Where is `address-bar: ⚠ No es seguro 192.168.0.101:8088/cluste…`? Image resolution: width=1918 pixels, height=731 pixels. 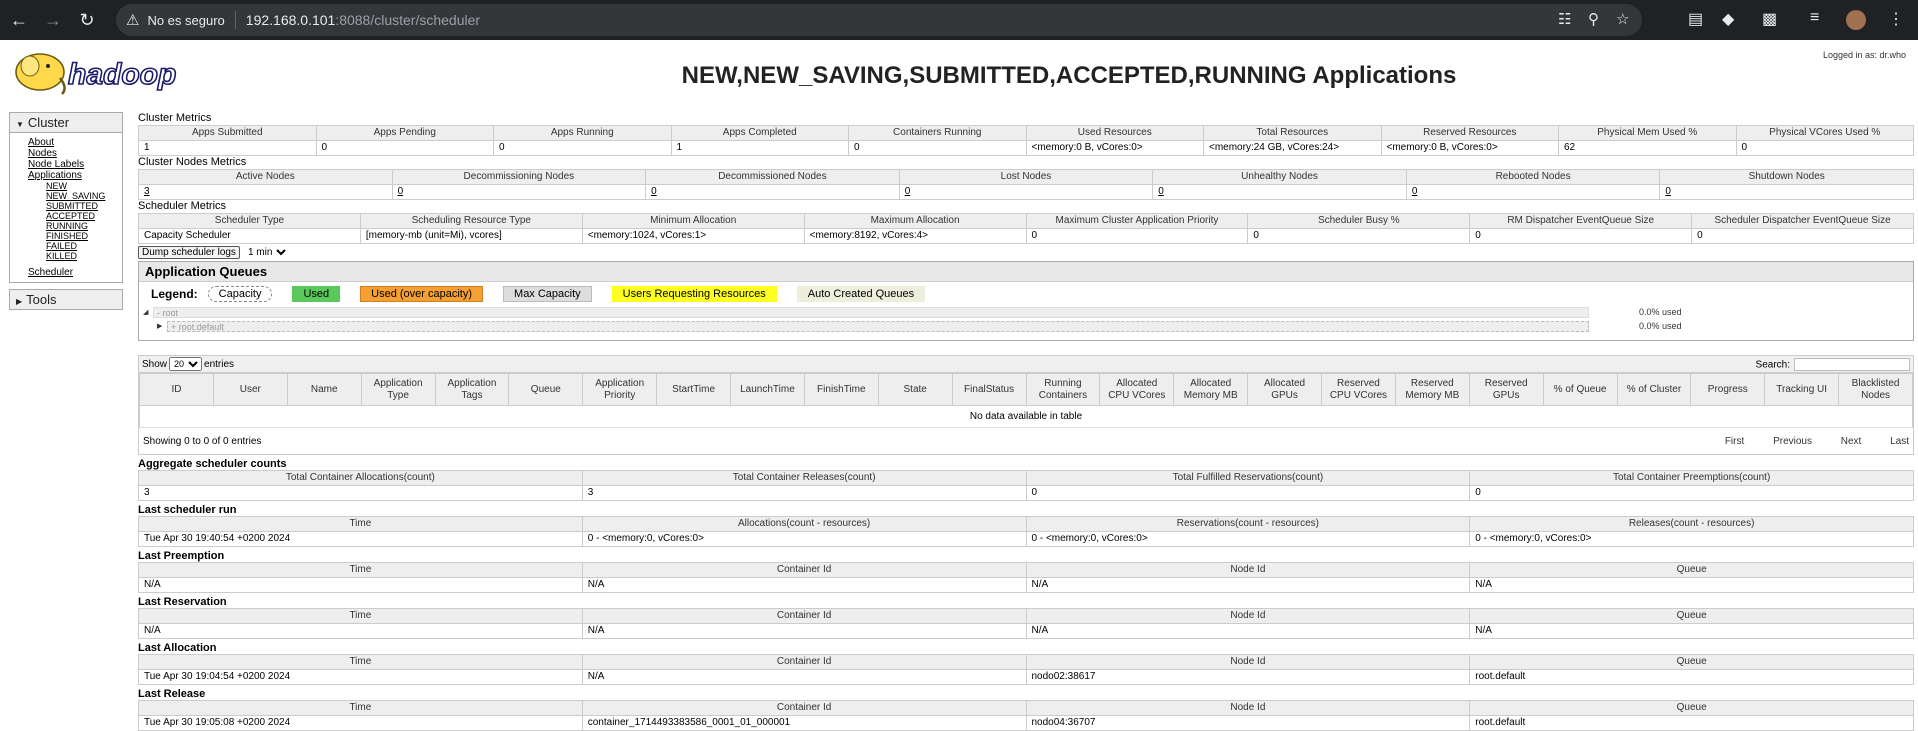 address-bar: ⚠ No es seguro 192.168.0.101:8088/cluste… is located at coordinates (879, 20).